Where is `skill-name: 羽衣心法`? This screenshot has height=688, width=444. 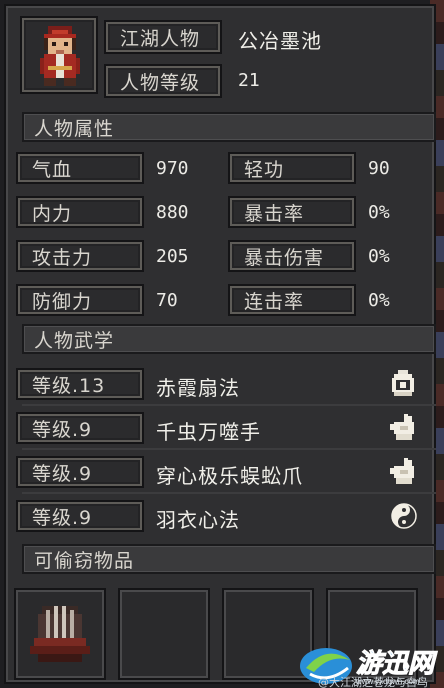 skill-name: 羽衣心法 is located at coordinates (198, 518).